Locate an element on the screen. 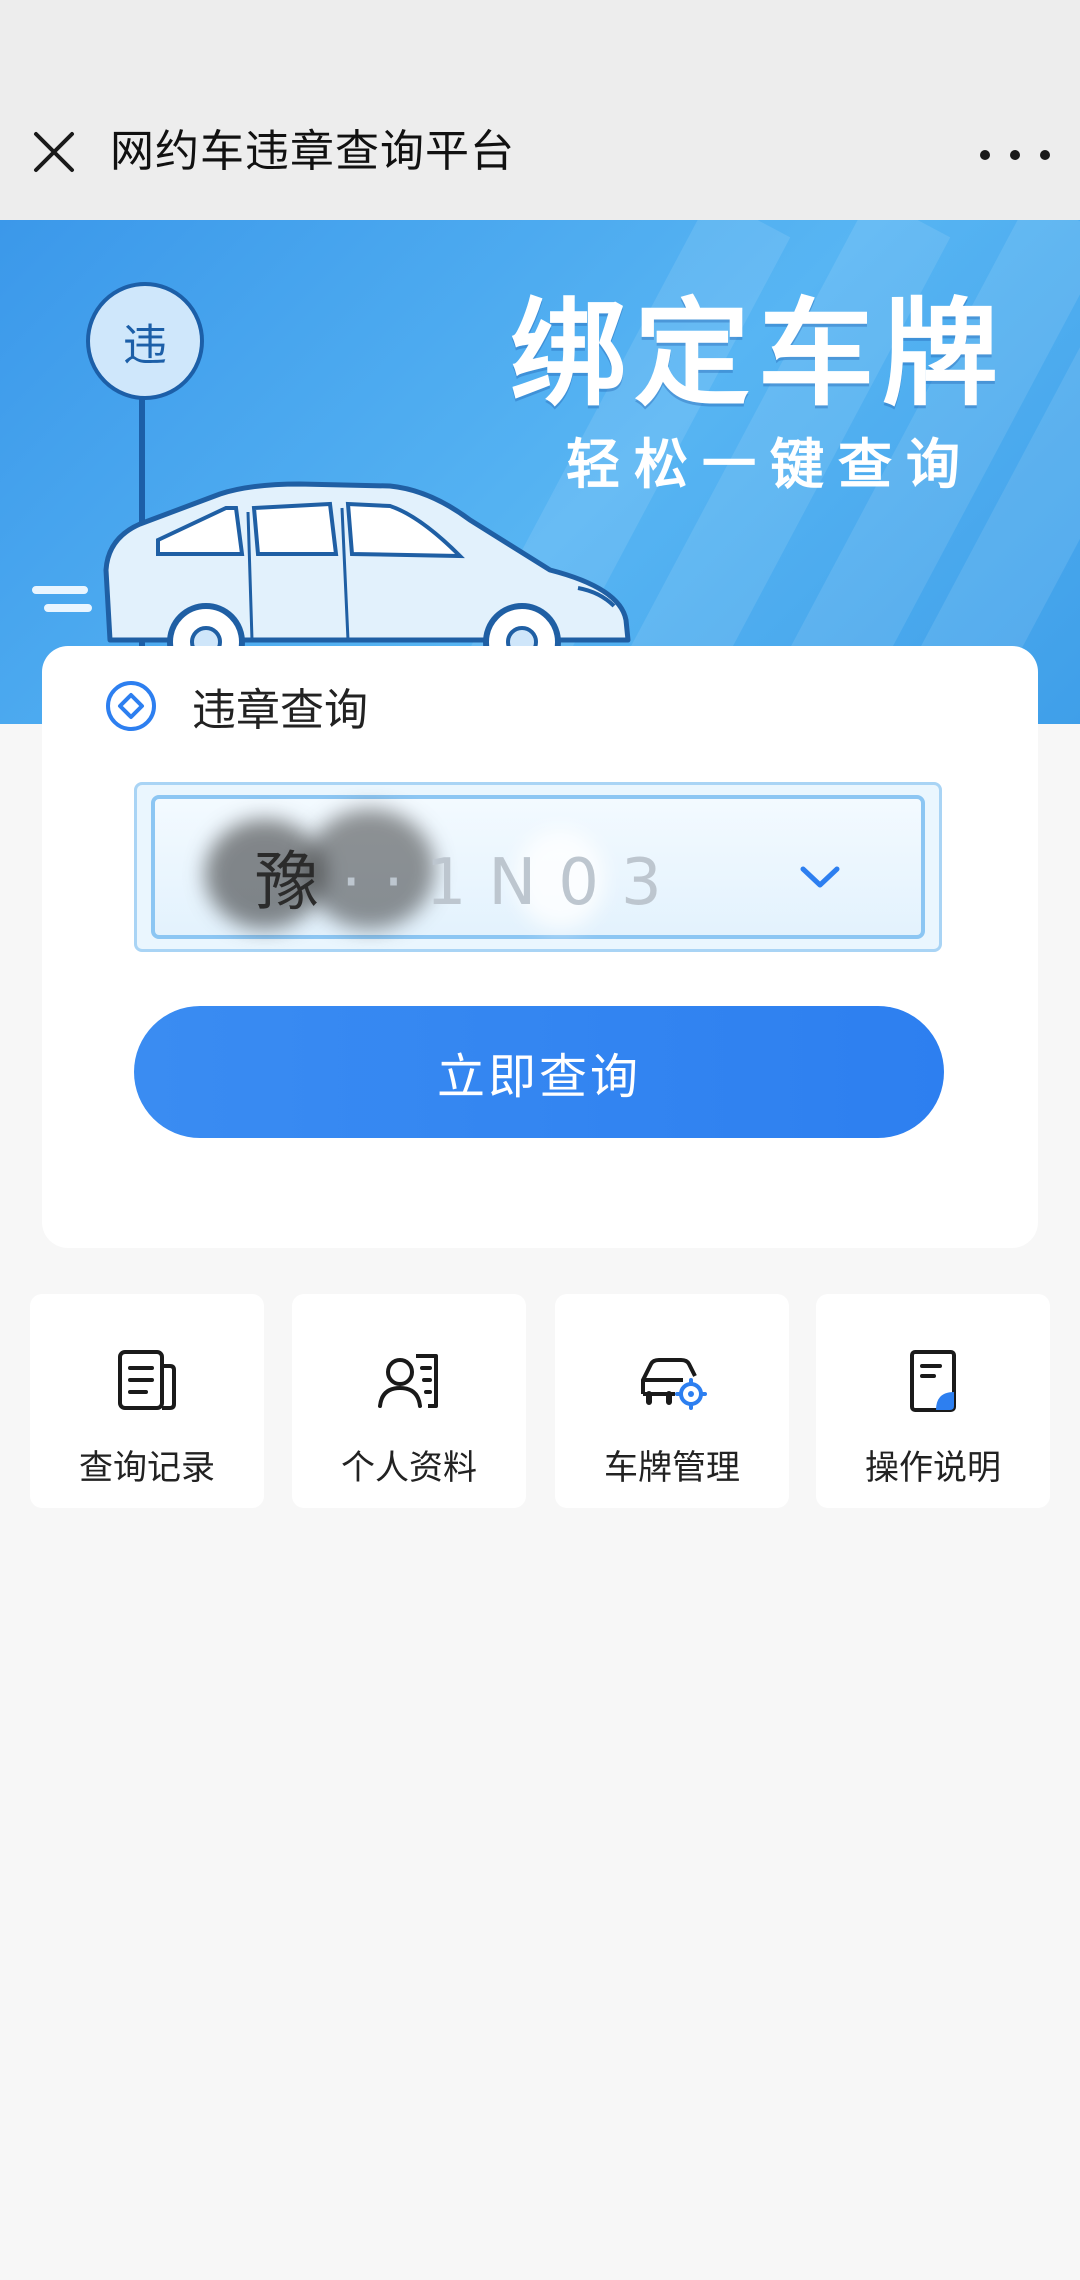 Image resolution: width=1080 pixels, height=2280 pixels. plate-rest: ··1N03 is located at coordinates (512, 883).